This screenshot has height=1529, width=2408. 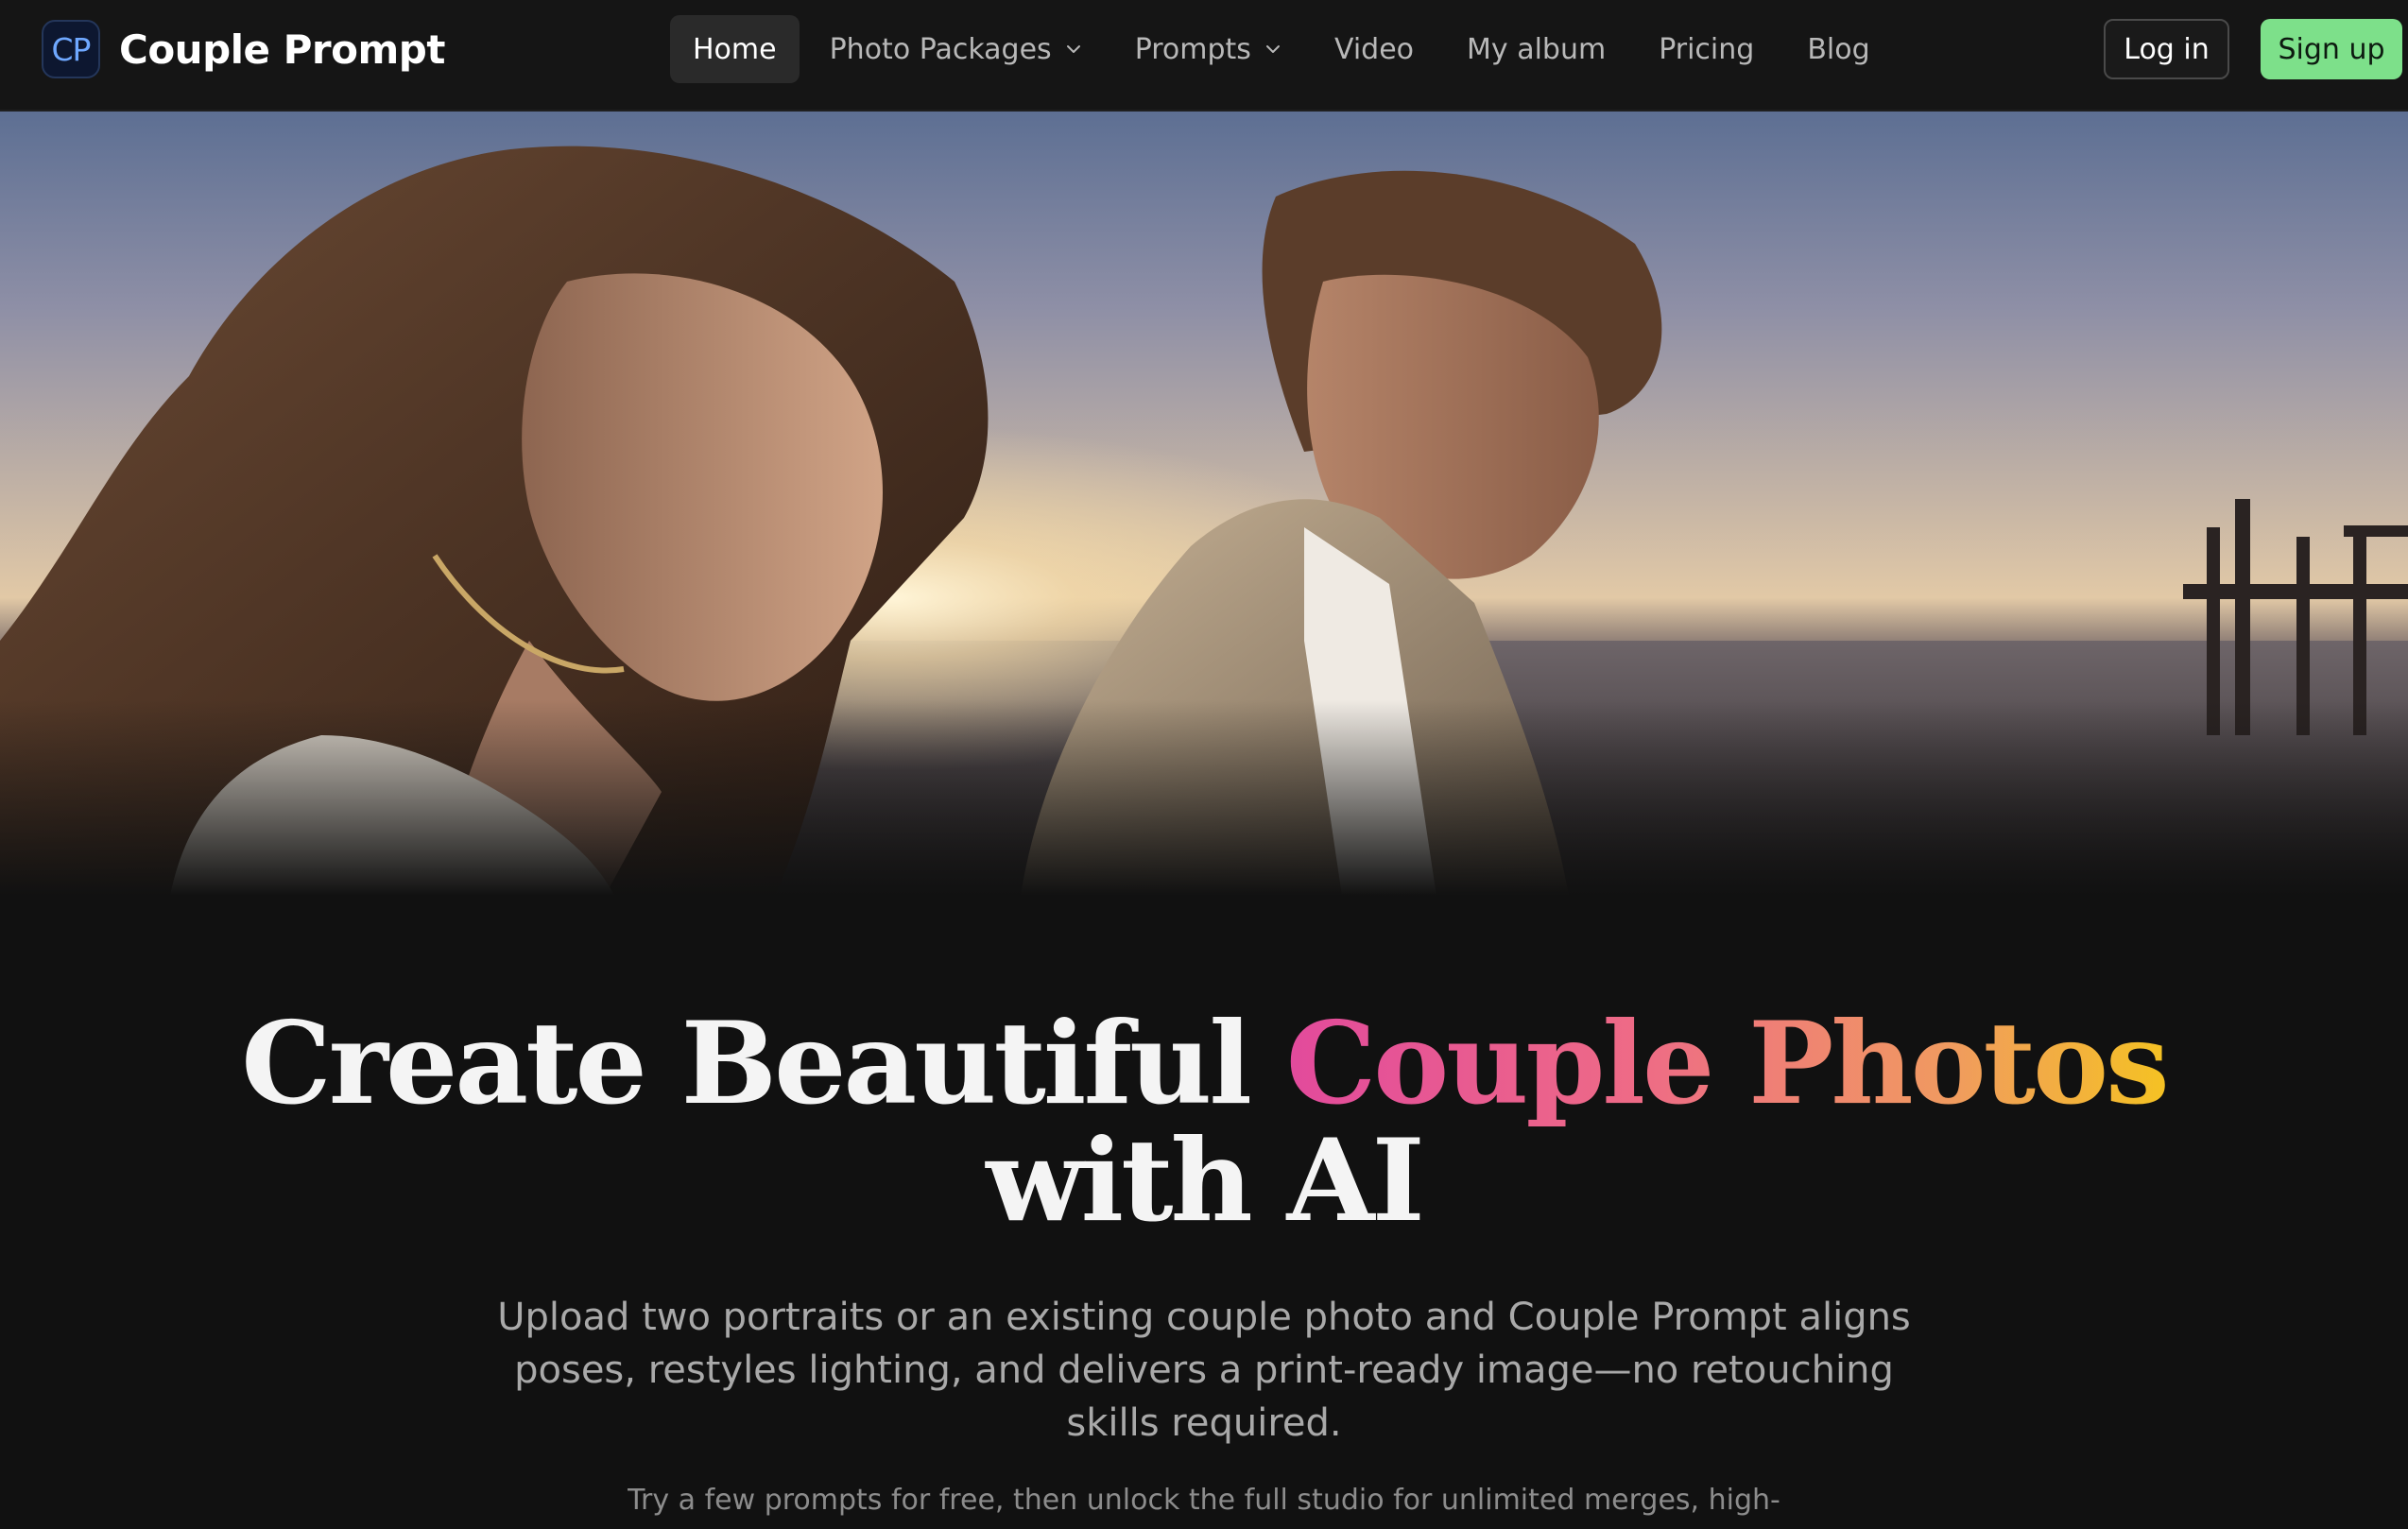 I want to click on headline-line-2: with AI, so click(x=1205, y=1180).